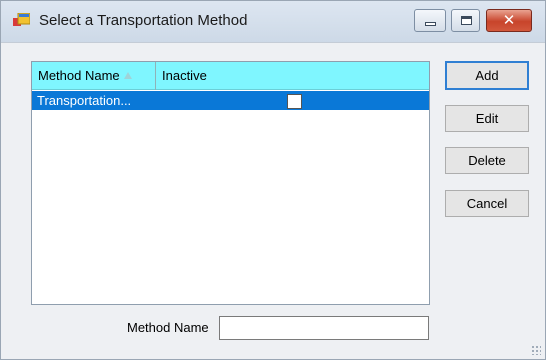  I want to click on maximize-button, so click(465, 20).